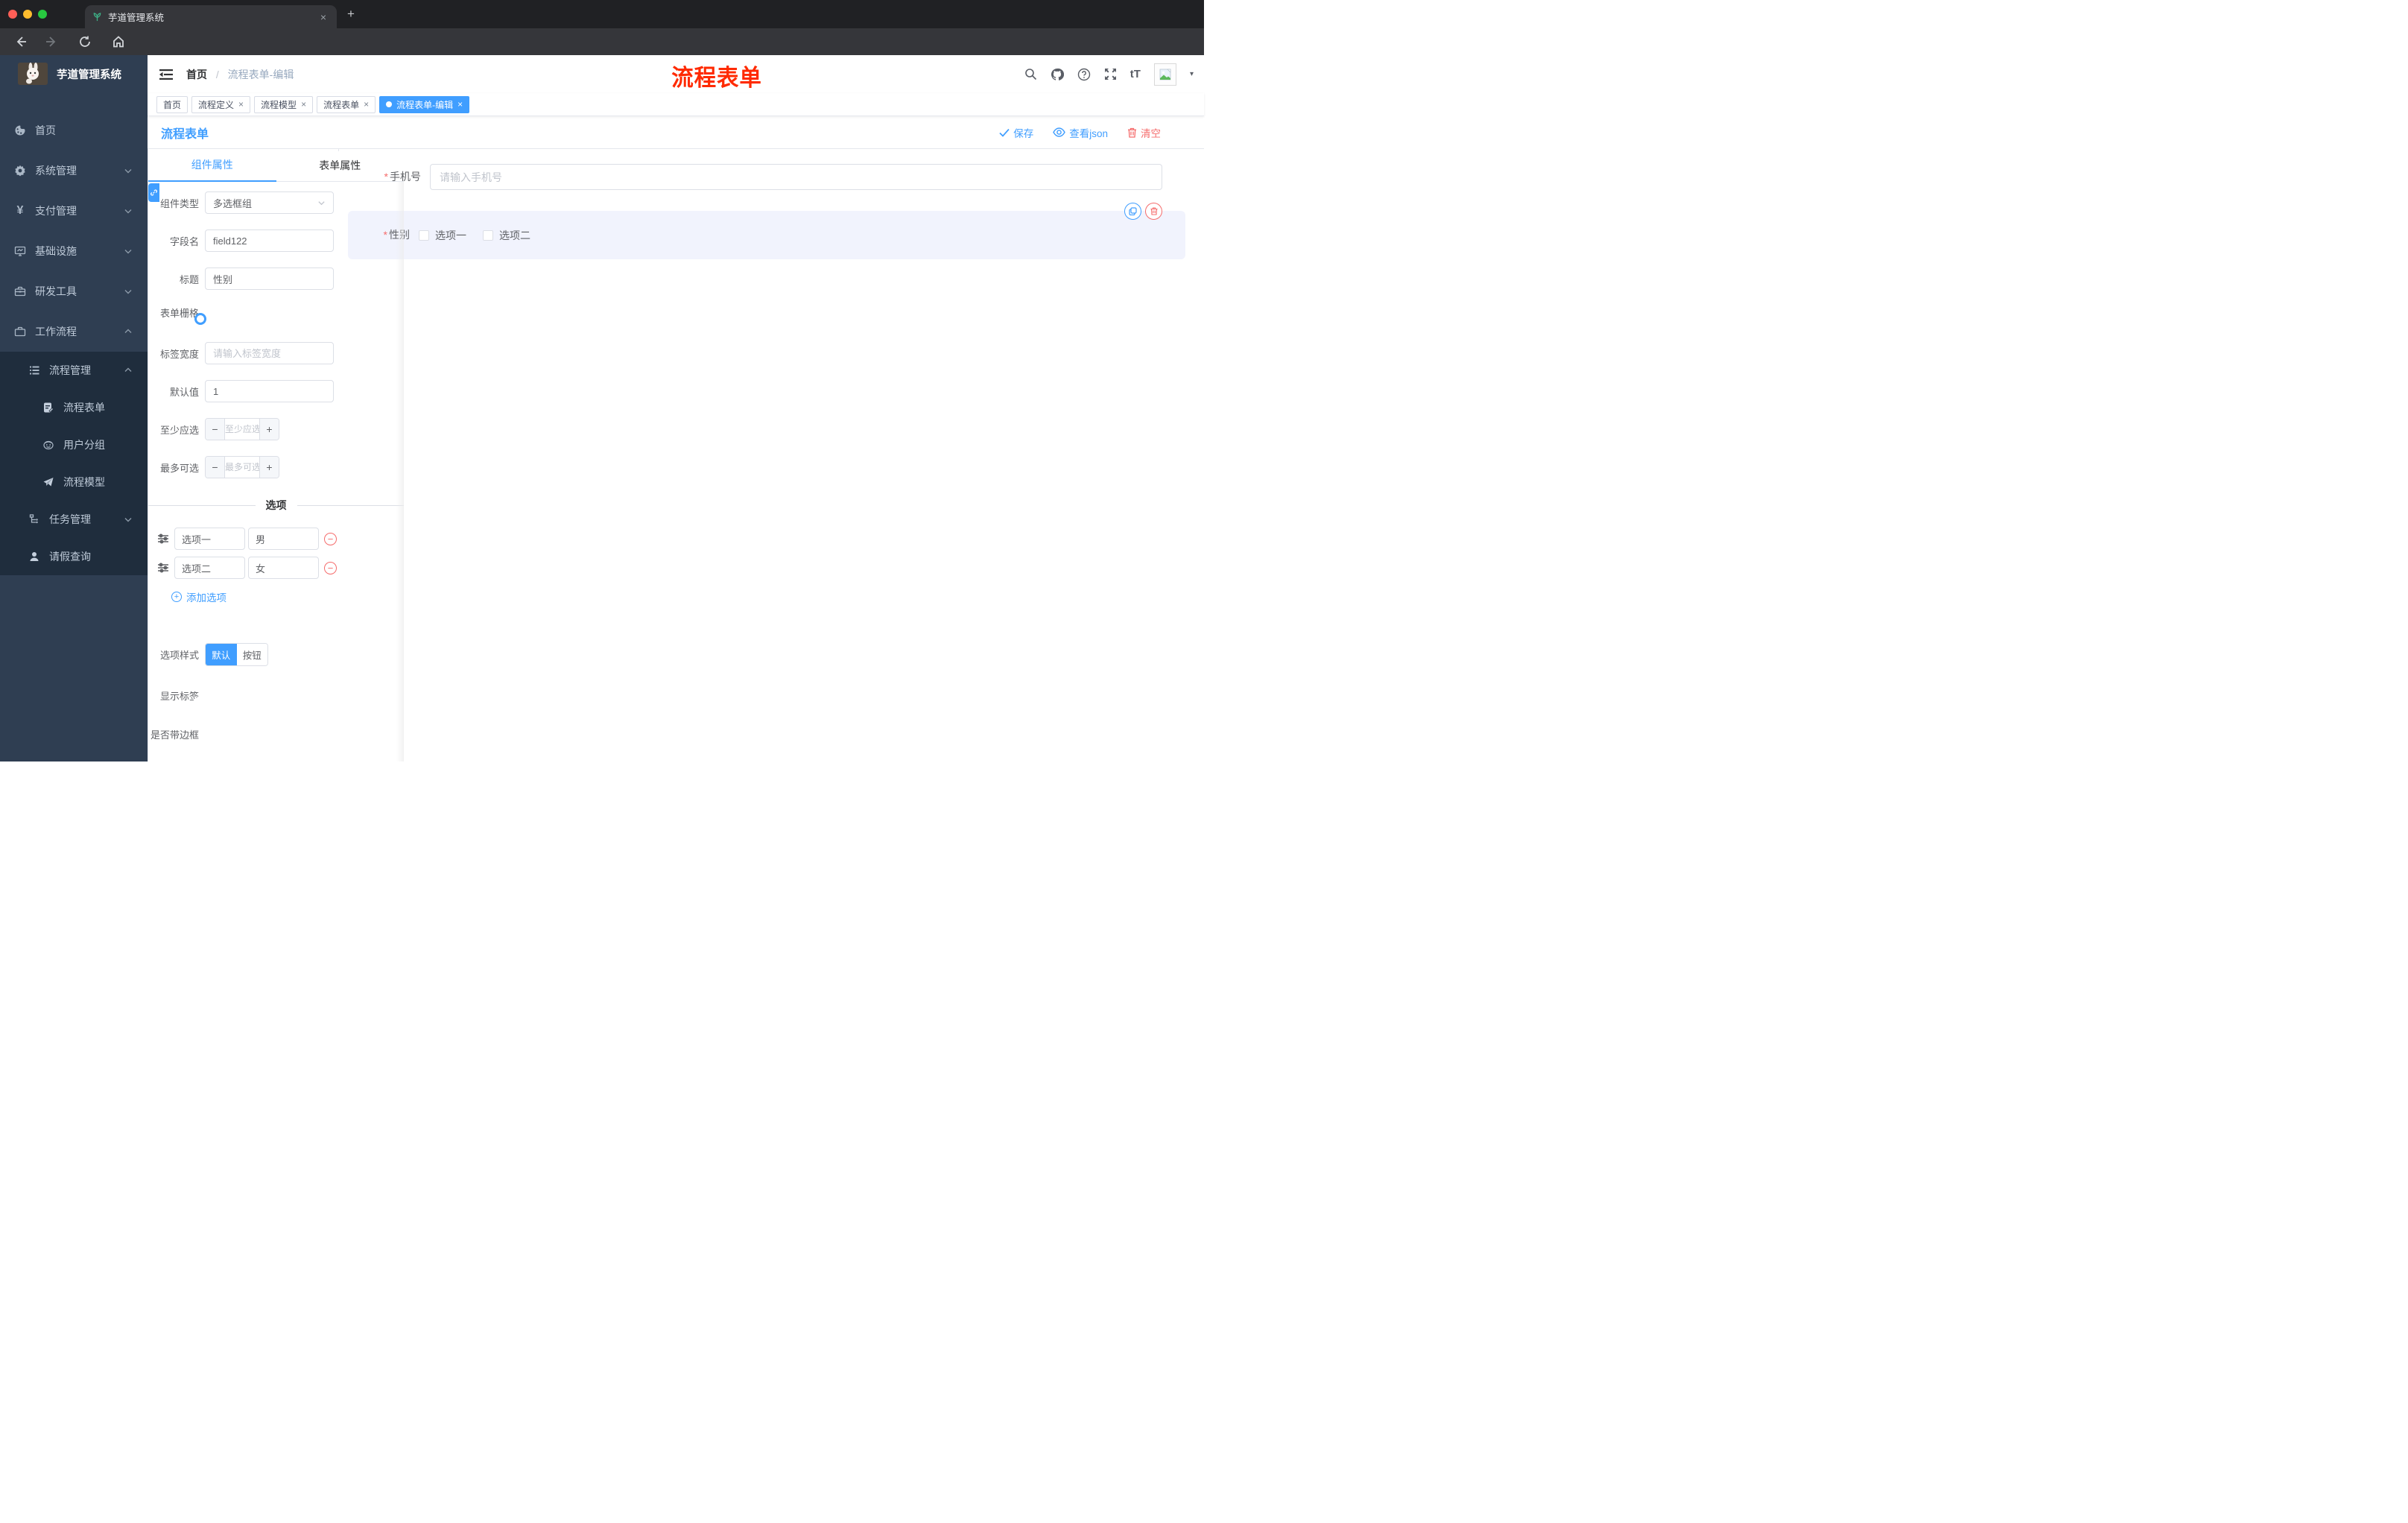 The height and width of the screenshot is (1523, 2408). I want to click on tab-form-props: 表单属性, so click(340, 165).